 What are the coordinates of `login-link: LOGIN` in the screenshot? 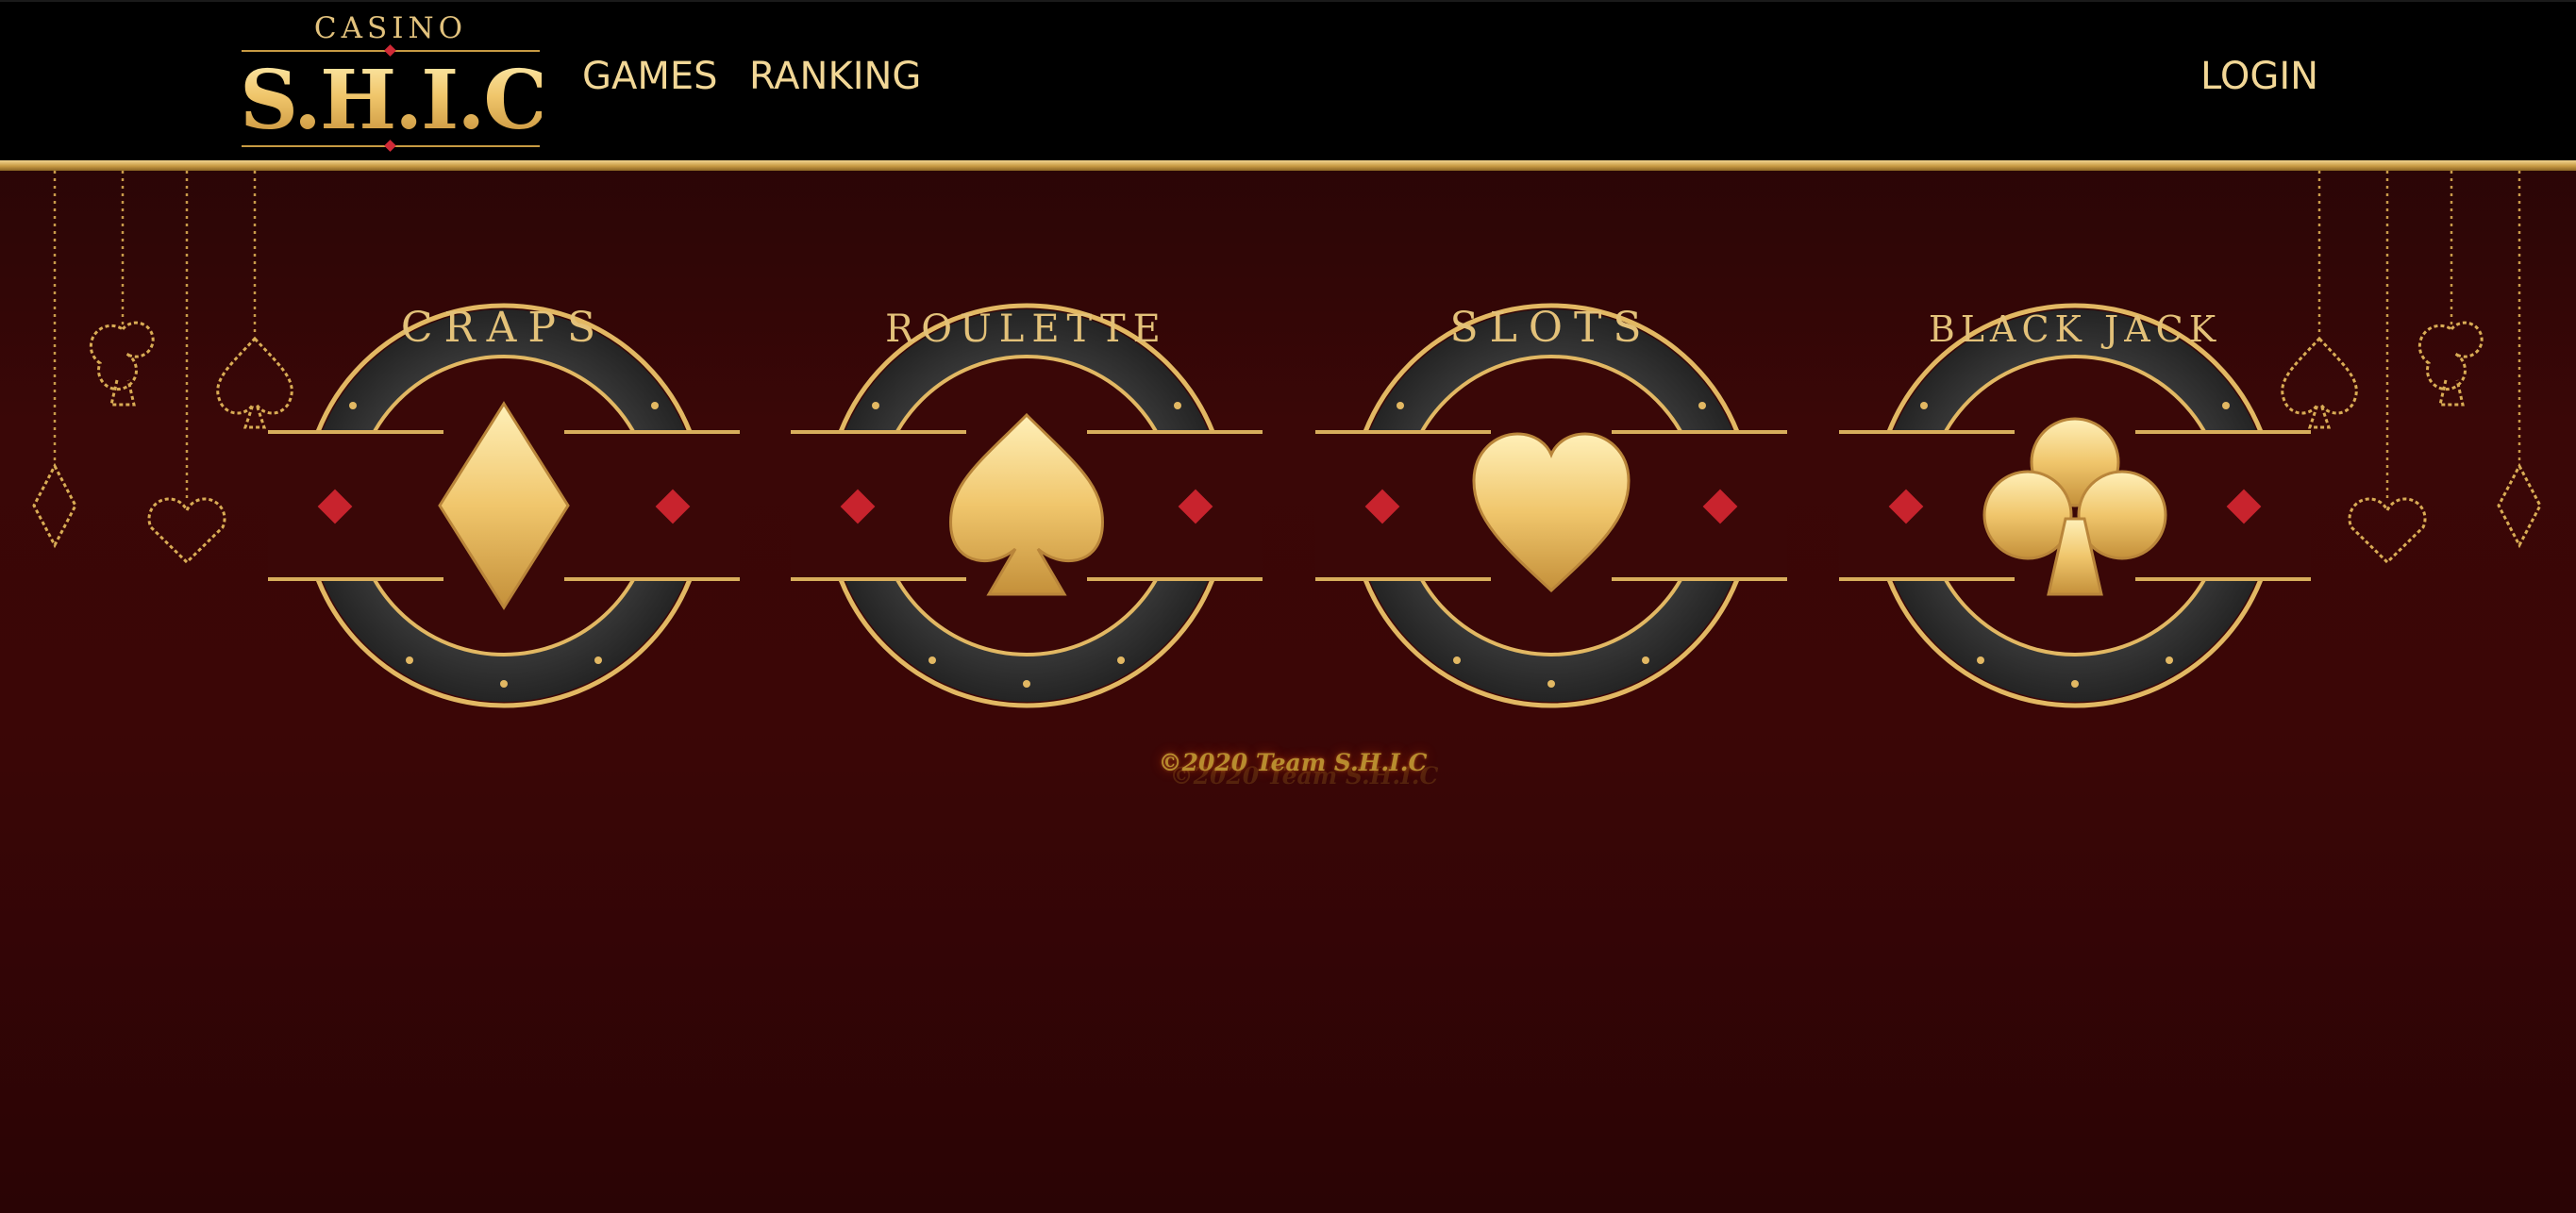 It's located at (2259, 77).